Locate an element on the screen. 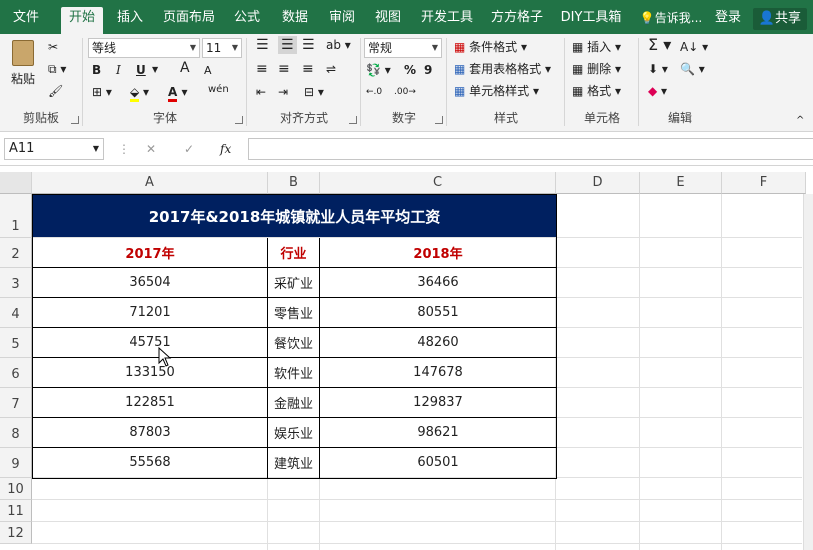  row-header: 4 is located at coordinates (16, 313).